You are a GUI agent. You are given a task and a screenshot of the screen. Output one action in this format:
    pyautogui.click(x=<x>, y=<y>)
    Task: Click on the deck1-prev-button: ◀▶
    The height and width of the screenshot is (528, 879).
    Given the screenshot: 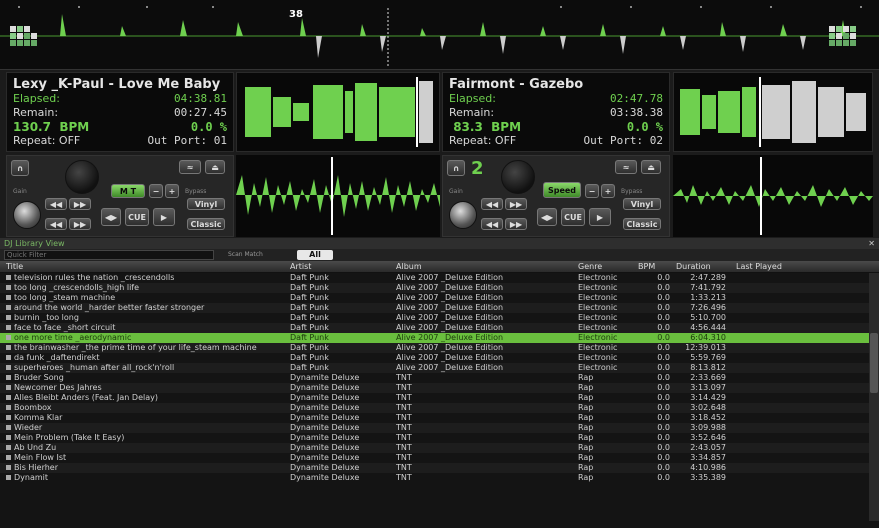 What is the action you would take?
    pyautogui.click(x=111, y=217)
    